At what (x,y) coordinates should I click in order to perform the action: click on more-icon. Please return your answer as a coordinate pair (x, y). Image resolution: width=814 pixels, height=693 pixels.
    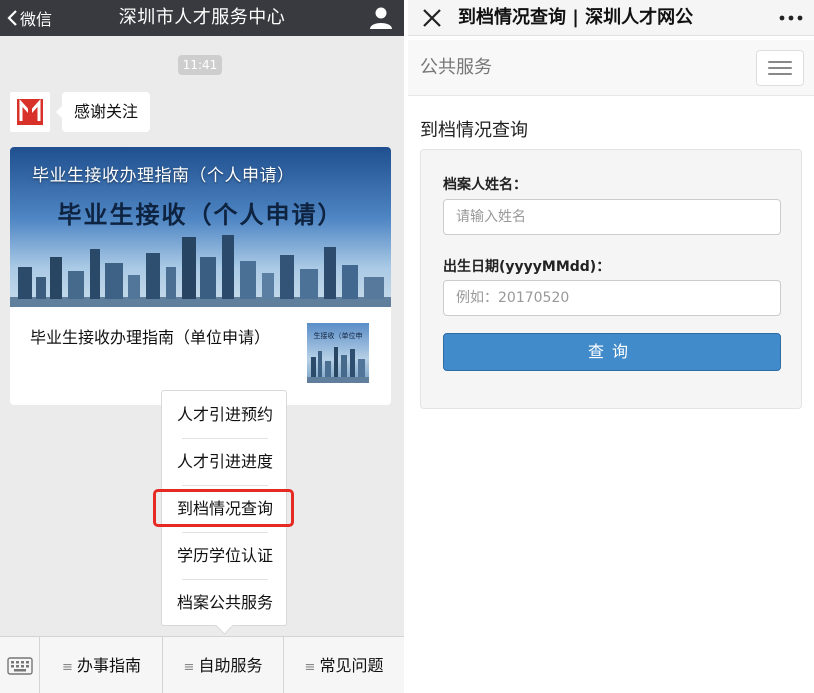
    Looking at the image, I should click on (791, 18).